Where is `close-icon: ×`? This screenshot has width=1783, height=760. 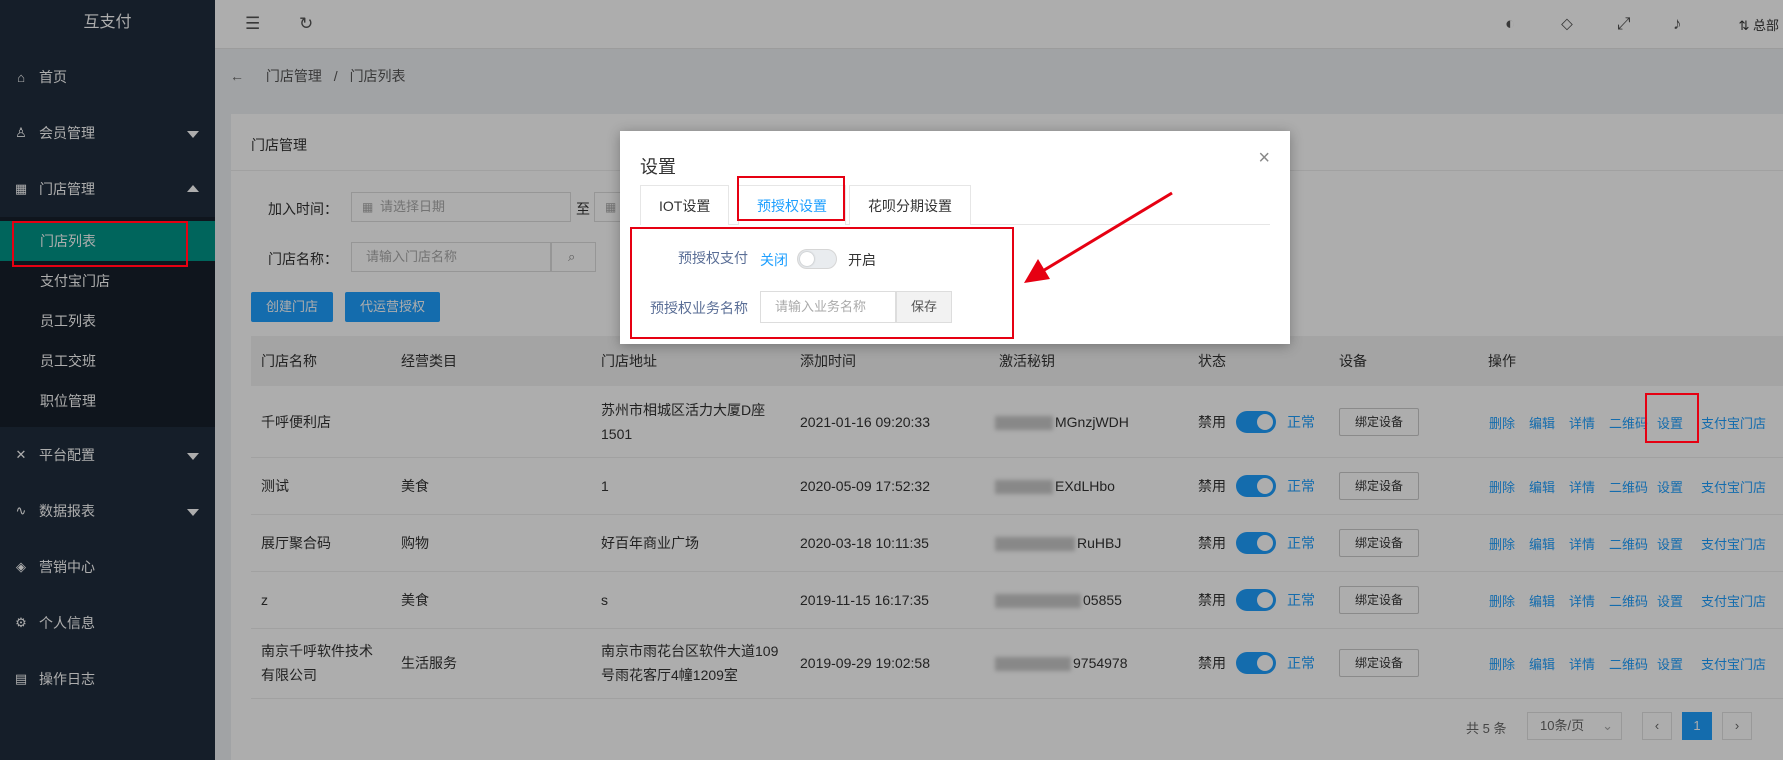 close-icon: × is located at coordinates (1264, 158).